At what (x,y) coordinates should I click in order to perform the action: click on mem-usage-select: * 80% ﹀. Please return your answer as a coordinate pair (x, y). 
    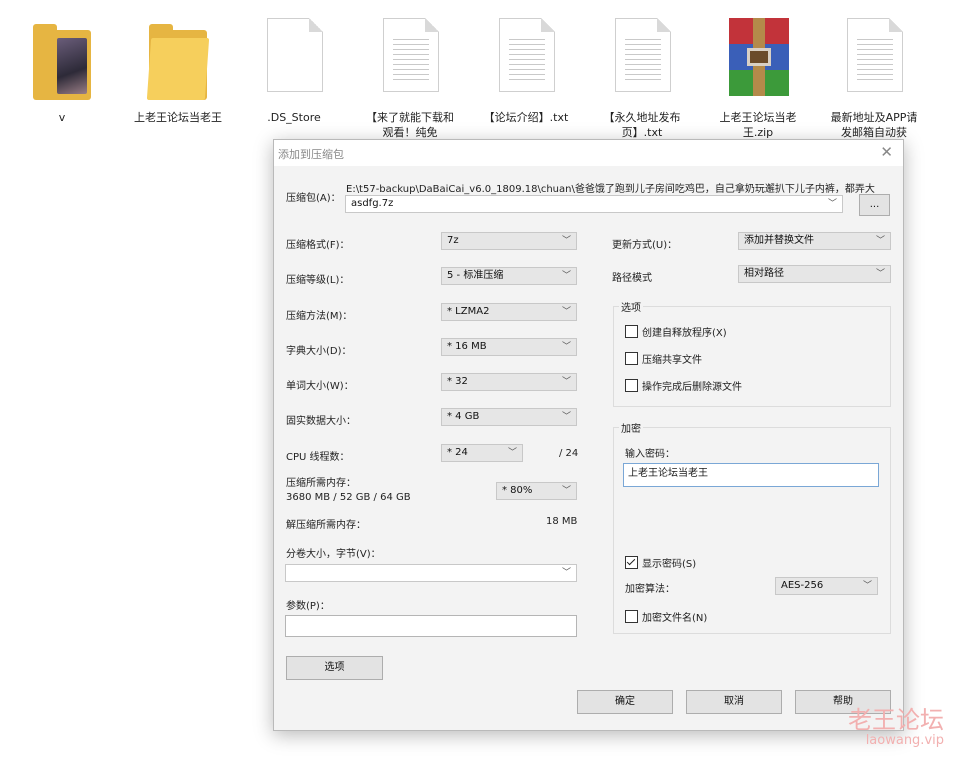
    Looking at the image, I should click on (536, 491).